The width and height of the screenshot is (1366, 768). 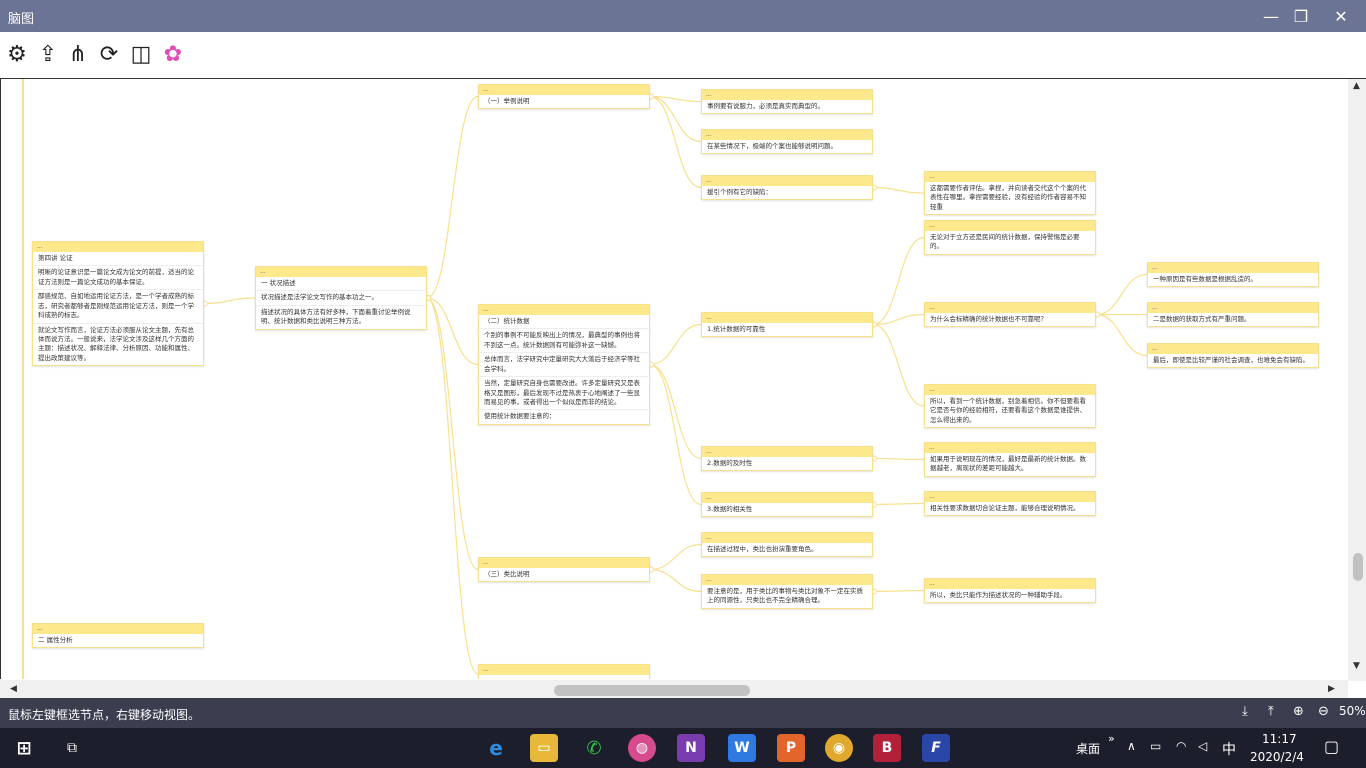 What do you see at coordinates (1111, 738) in the screenshot?
I see `toolbar-overflow-icon: »` at bounding box center [1111, 738].